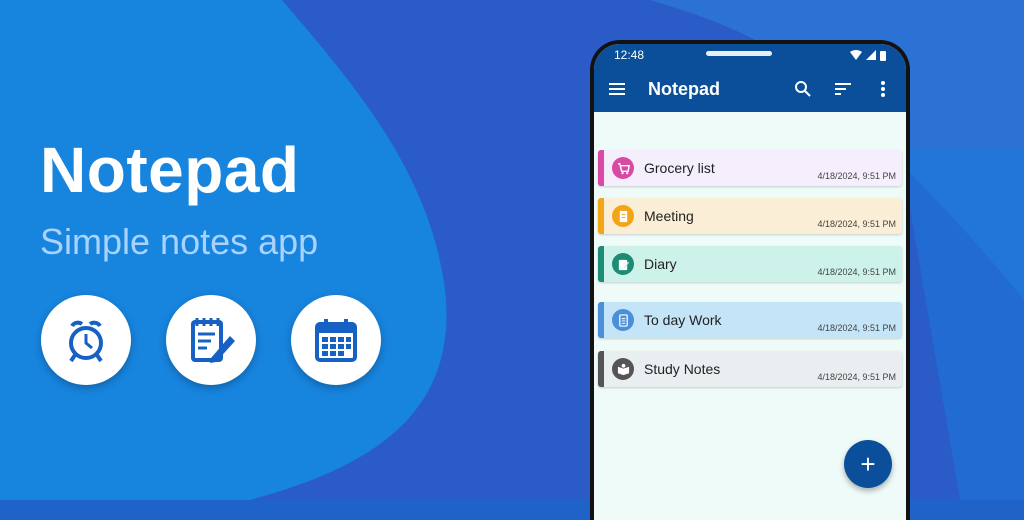 The width and height of the screenshot is (1024, 520). I want to click on status-time: 12:48, so click(629, 55).